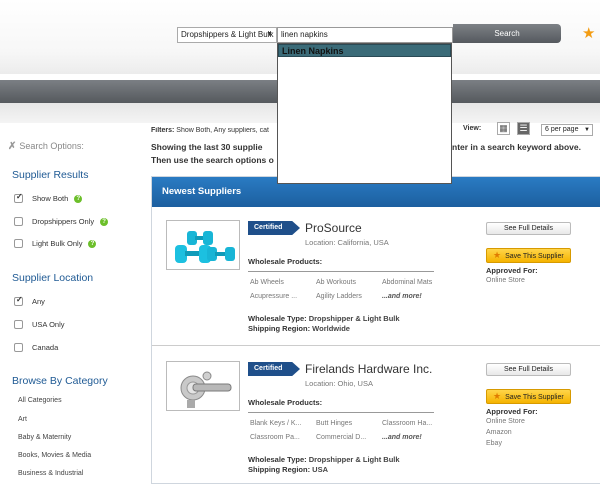 This screenshot has height=484, width=600. Describe the element at coordinates (499, 432) in the screenshot. I see `approved-item: Amazon` at that location.